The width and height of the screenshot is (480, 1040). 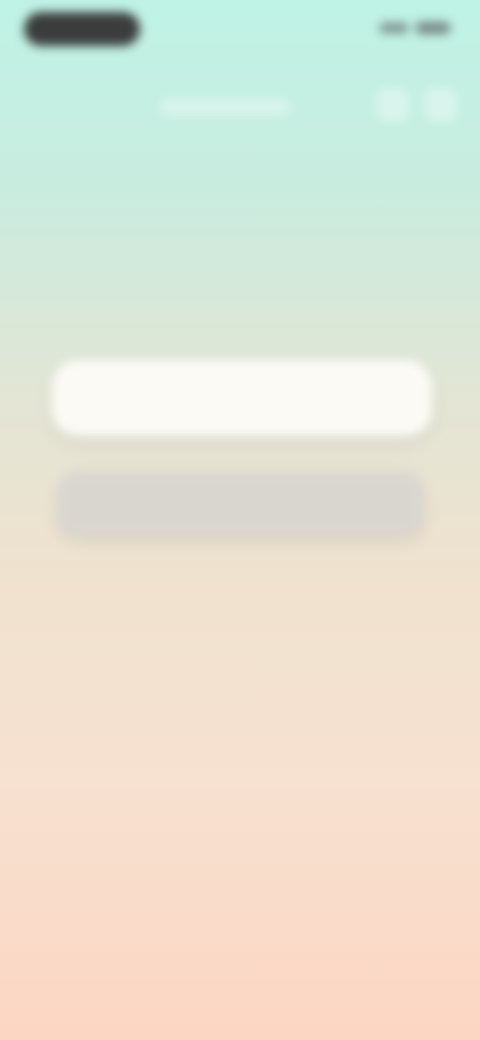 I want to click on top-nav-title-placeholder, so click(x=225, y=107).